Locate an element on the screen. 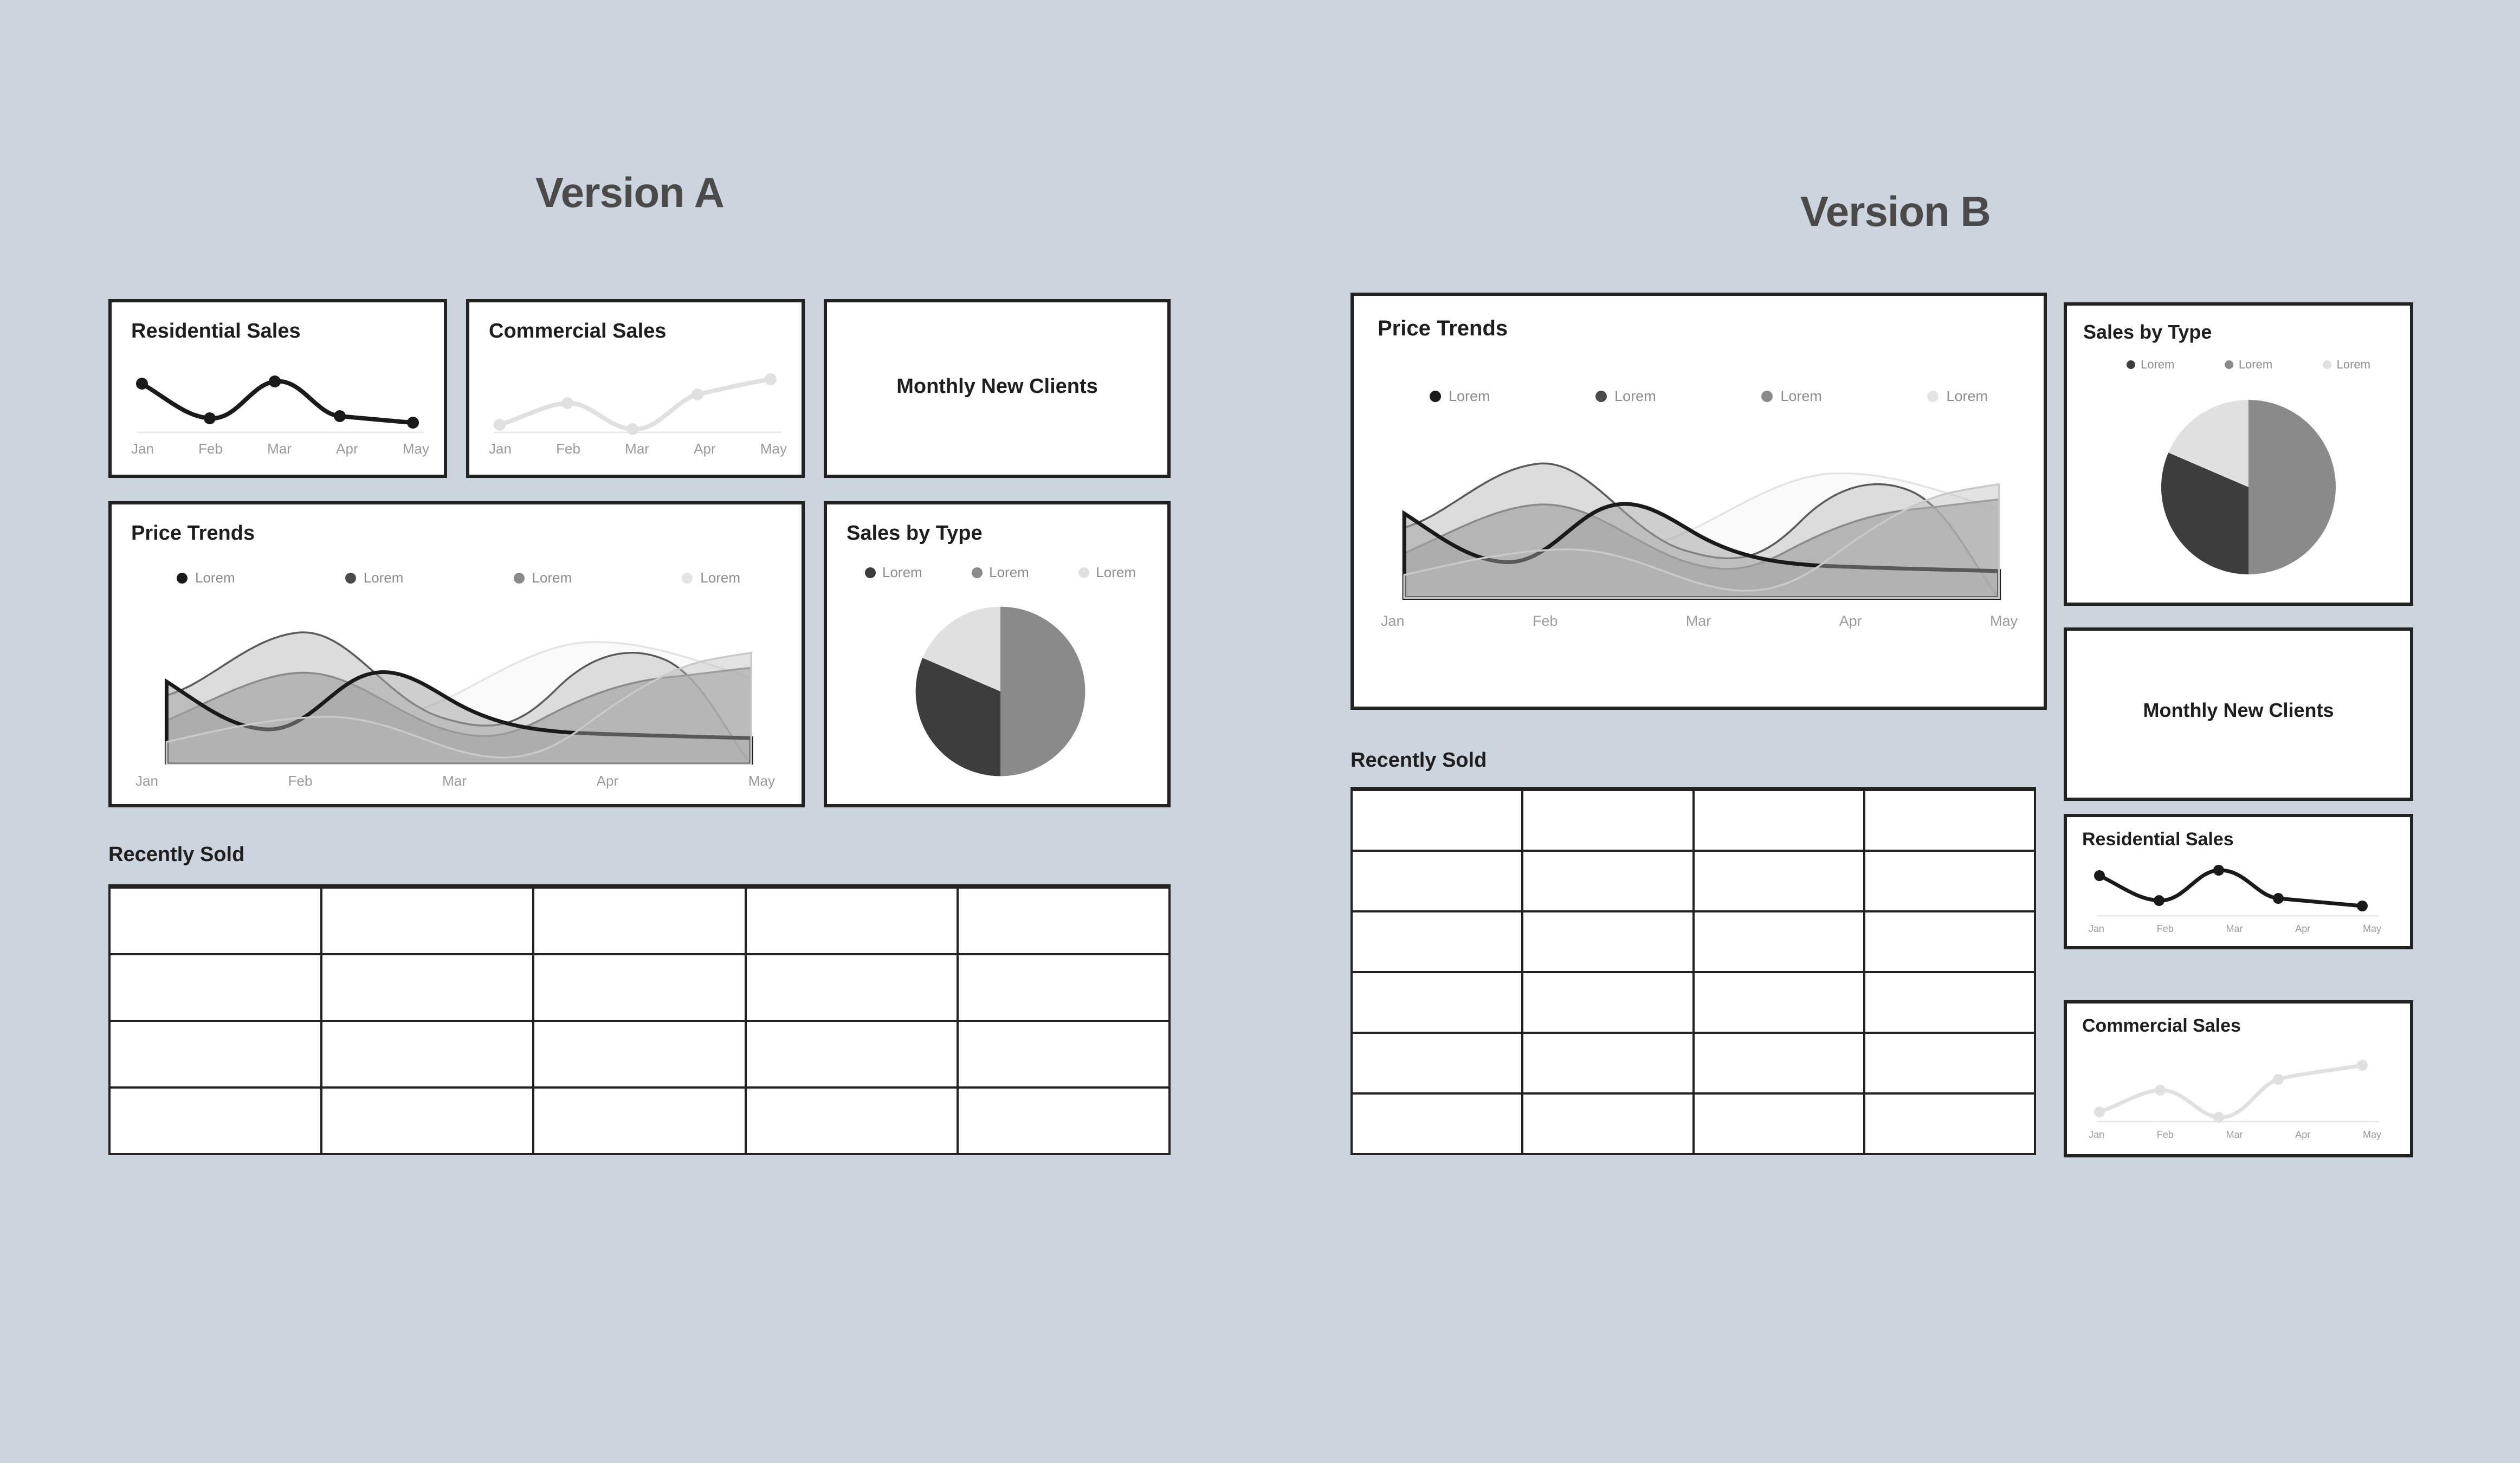 The height and width of the screenshot is (1463, 2520). card-commercial-sales-a: Commercial Sales Jan Feb Mar Apr May is located at coordinates (636, 388).